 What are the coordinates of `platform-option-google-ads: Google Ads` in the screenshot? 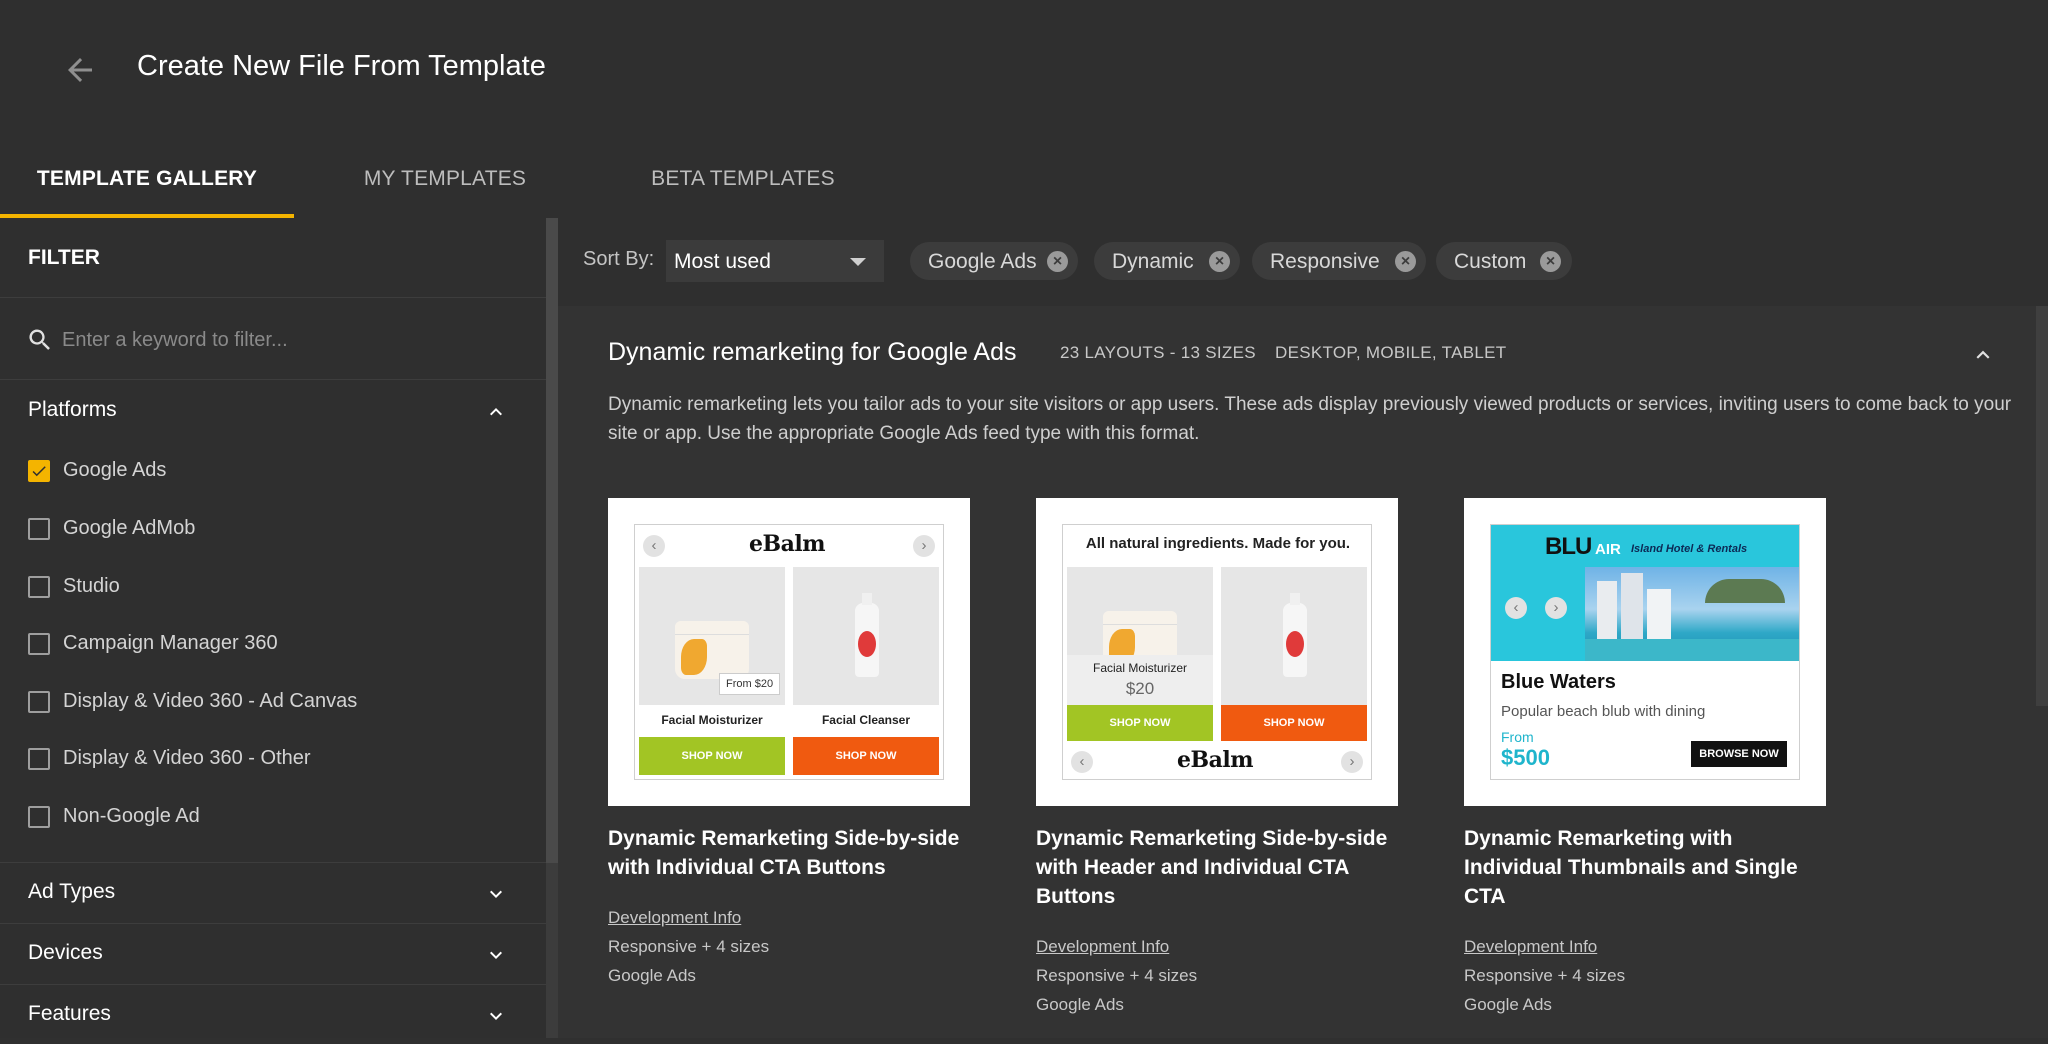 It's located at (273, 471).